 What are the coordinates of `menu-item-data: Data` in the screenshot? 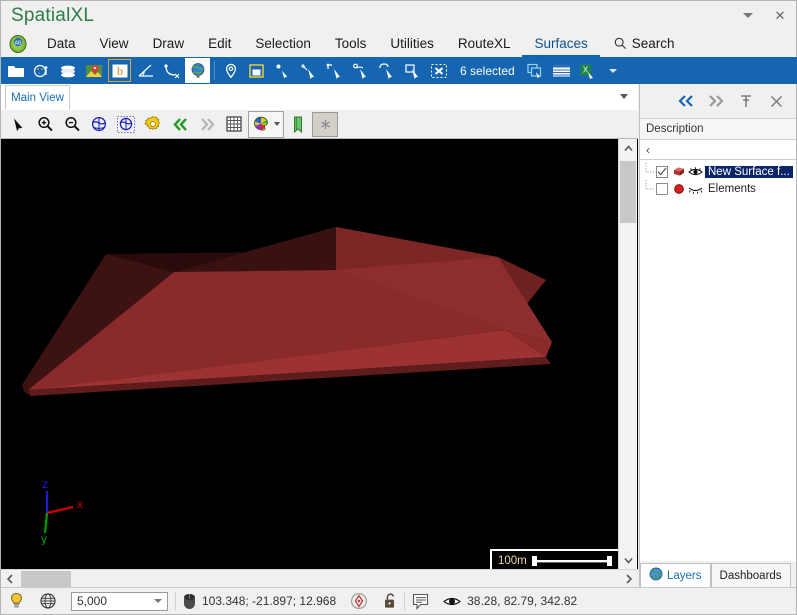 It's located at (61, 43).